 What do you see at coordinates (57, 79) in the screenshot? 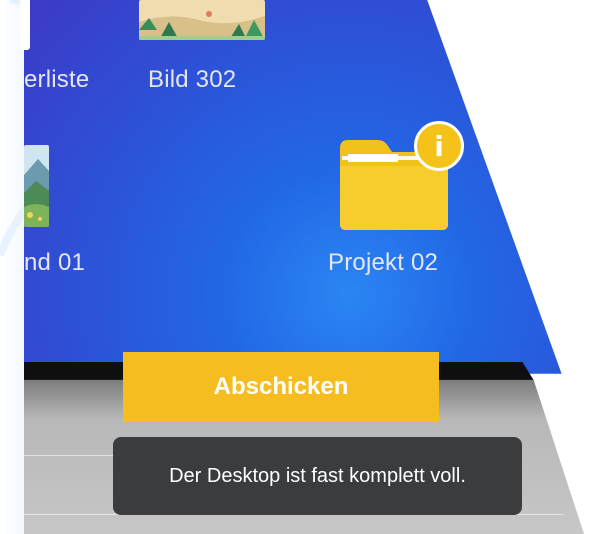
I see `icon-label: erliste` at bounding box center [57, 79].